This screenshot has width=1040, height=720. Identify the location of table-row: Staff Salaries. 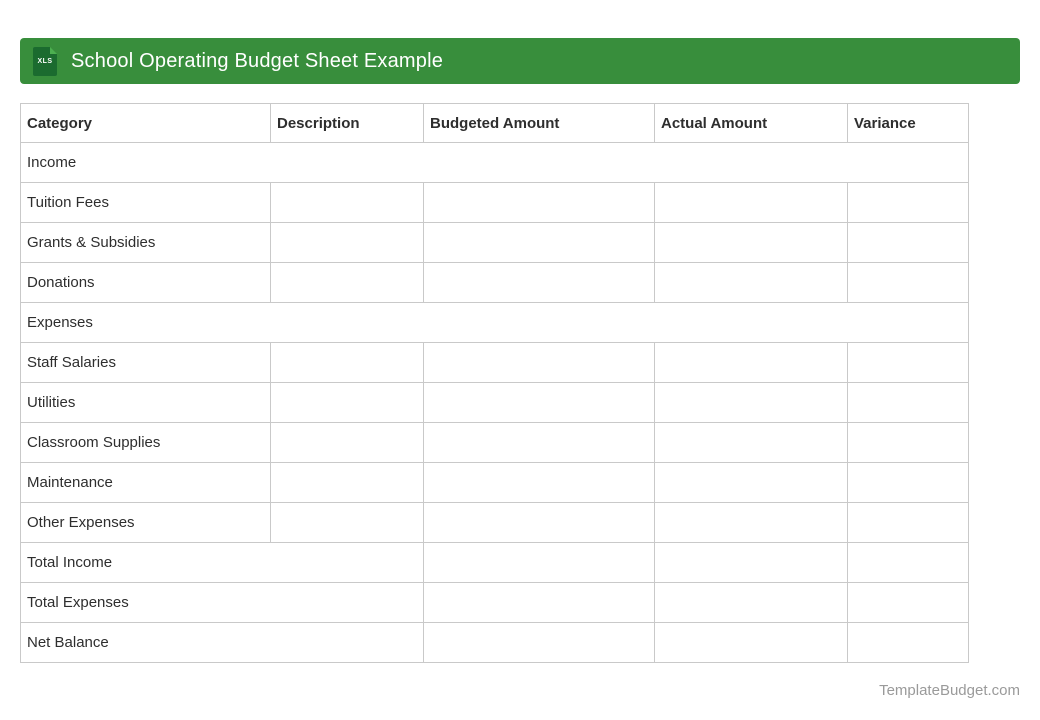
(494, 362).